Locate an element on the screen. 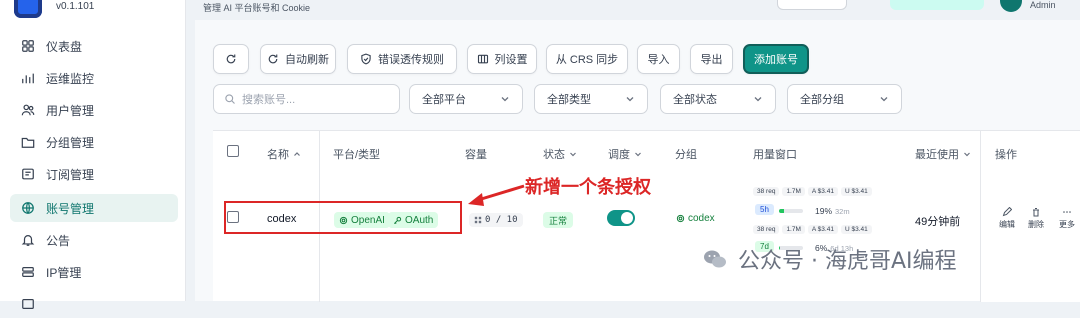  bell-icon is located at coordinates (28, 240).